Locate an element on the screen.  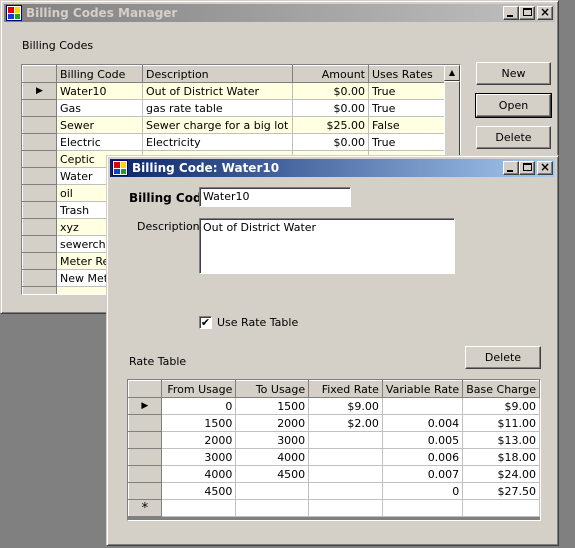
close-button: × is located at coordinates (545, 12).